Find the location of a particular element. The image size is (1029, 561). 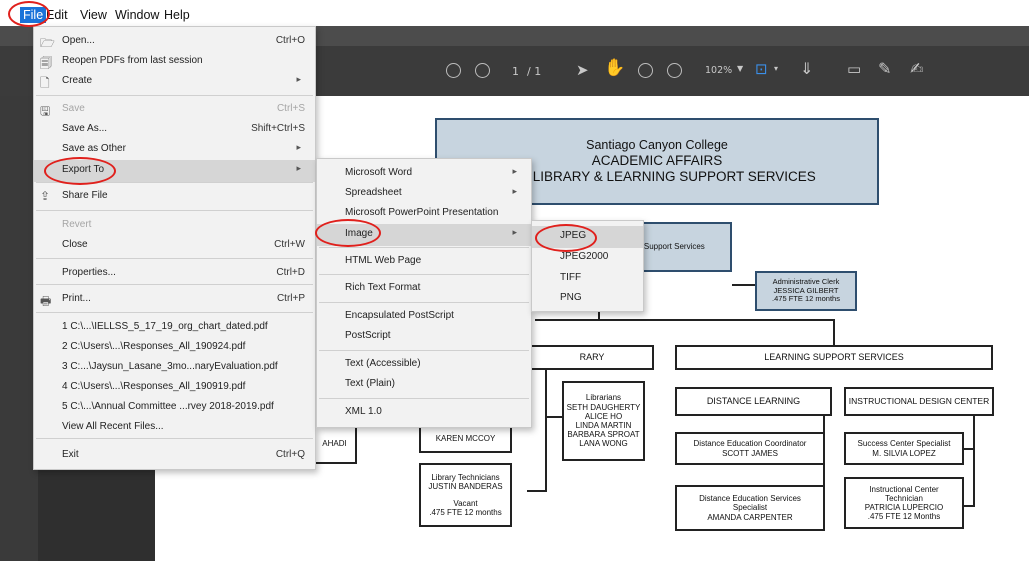

page-down-icon is located at coordinates (482, 70).